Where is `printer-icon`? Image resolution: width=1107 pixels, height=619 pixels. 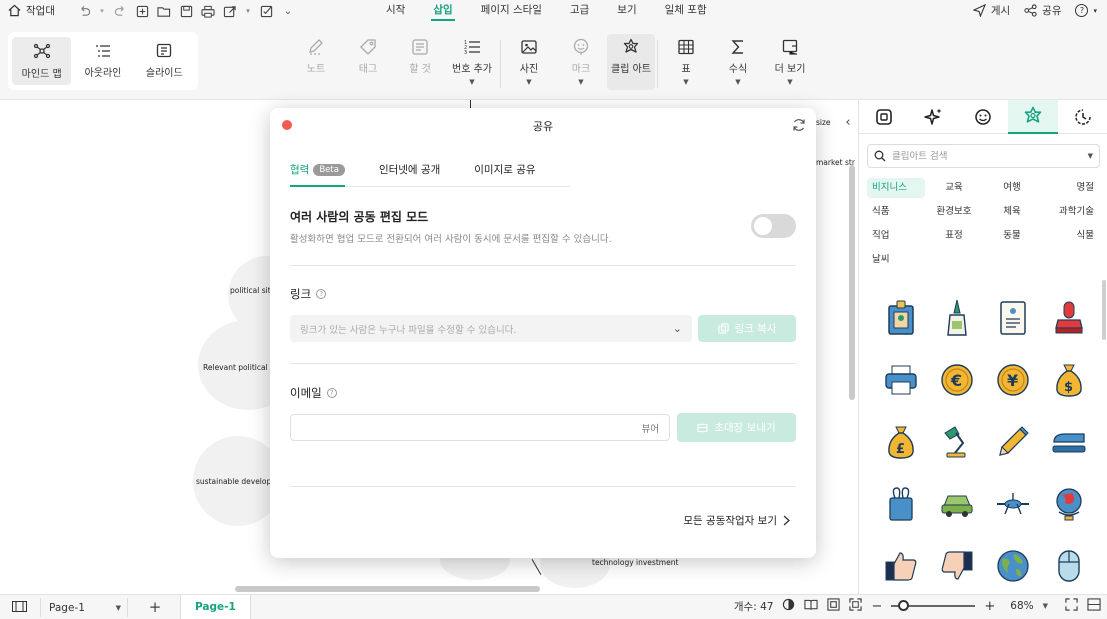
printer-icon is located at coordinates (901, 380).